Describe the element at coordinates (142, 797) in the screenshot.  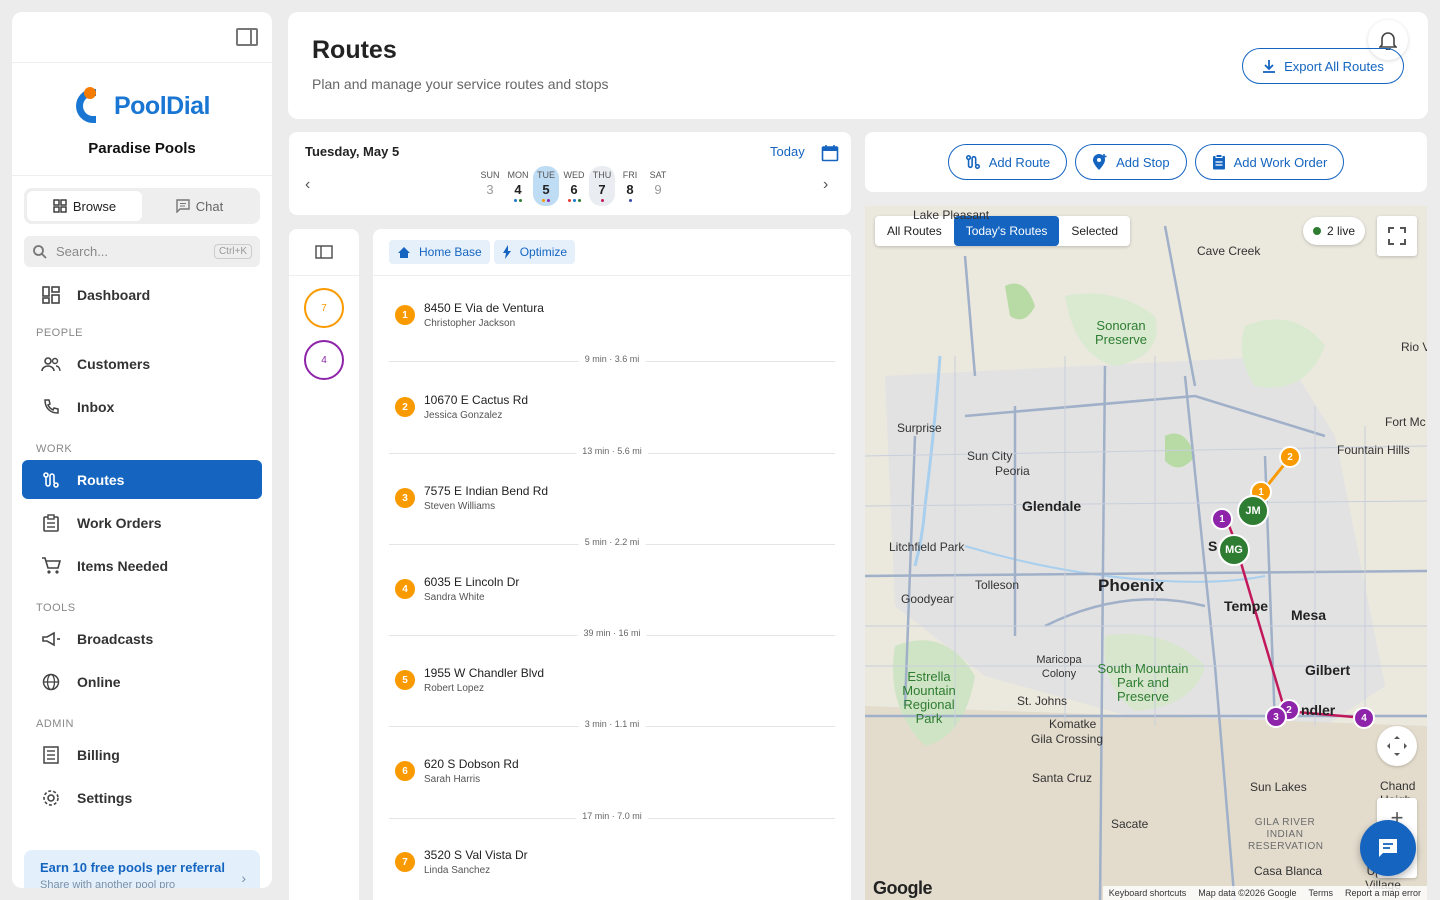
I see `sidebar-item-settings: Settings` at that location.